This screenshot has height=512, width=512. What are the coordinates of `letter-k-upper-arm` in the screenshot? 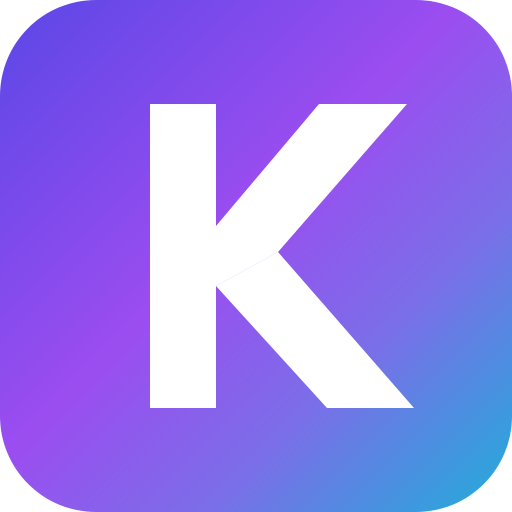 It's located at (311, 195).